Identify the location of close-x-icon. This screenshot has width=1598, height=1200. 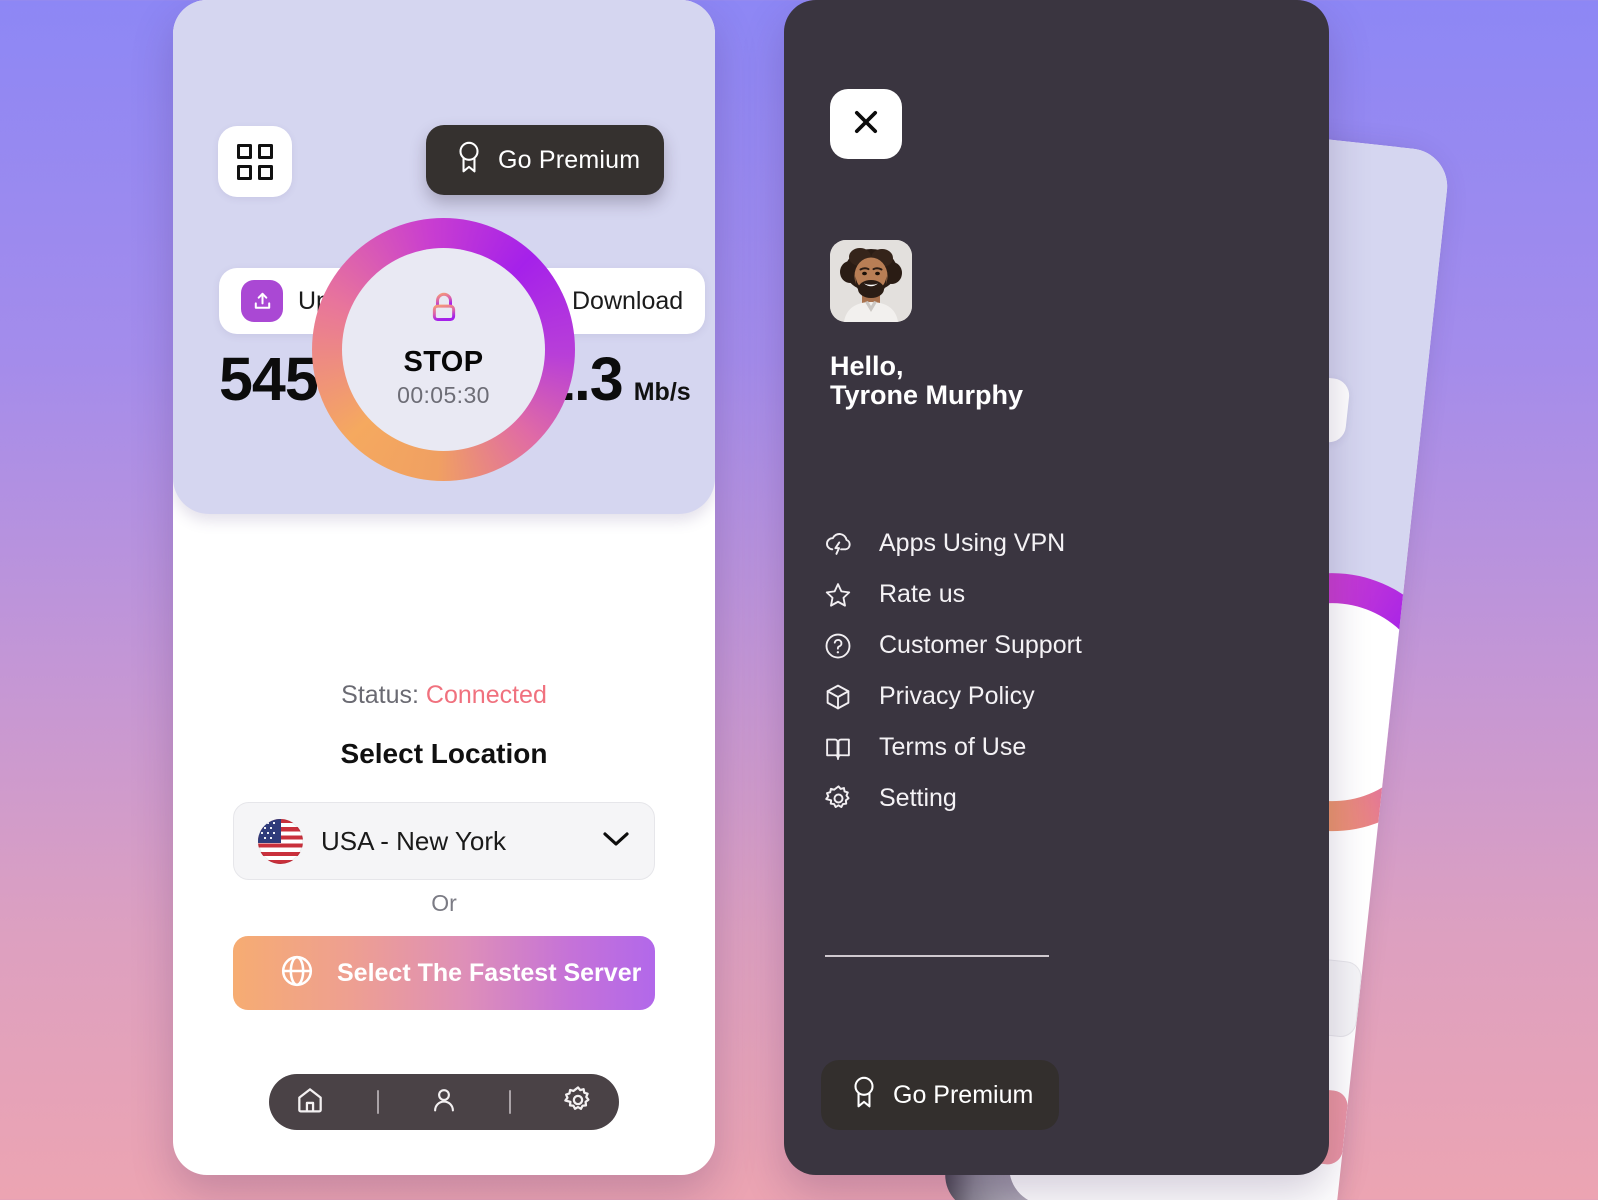
(866, 124).